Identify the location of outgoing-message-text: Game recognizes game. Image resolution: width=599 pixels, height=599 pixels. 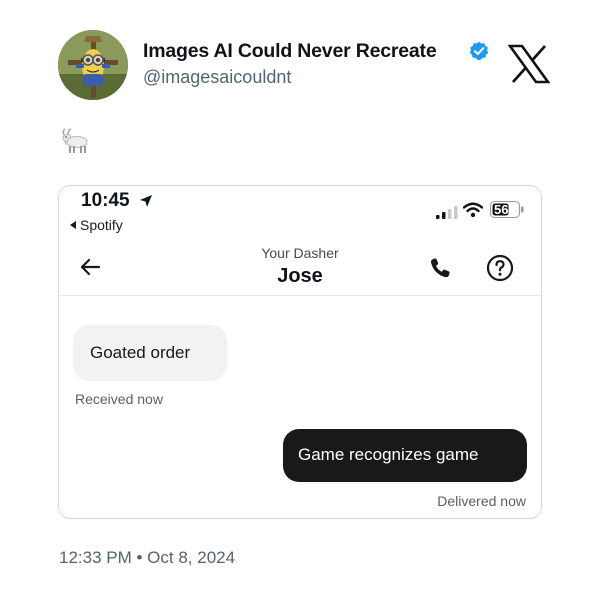
(388, 454).